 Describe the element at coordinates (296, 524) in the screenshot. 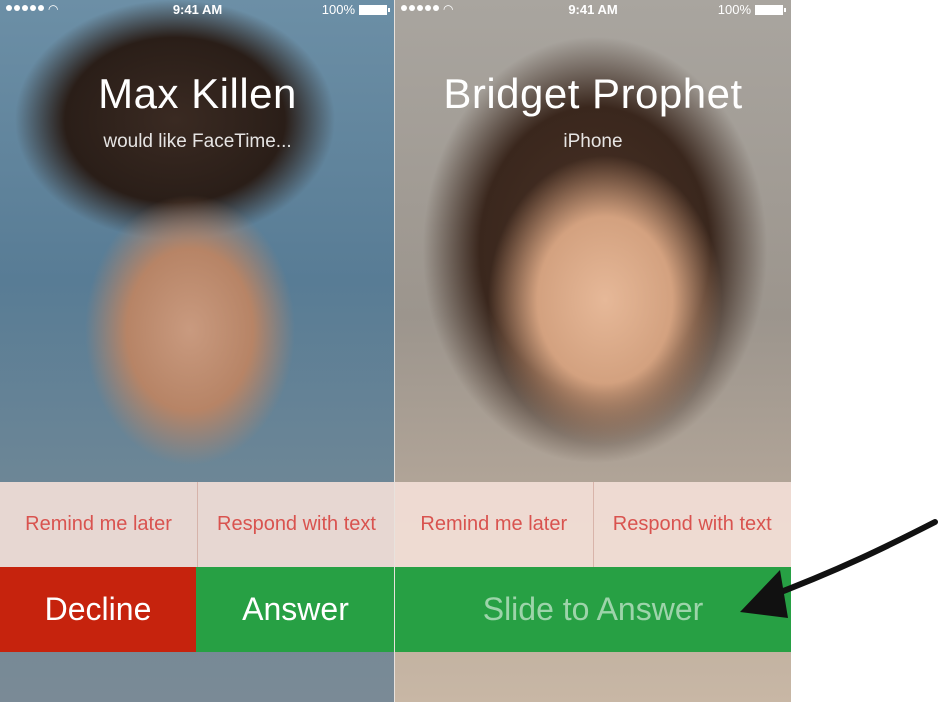

I see `respond-with-text-button: Respond with text` at that location.